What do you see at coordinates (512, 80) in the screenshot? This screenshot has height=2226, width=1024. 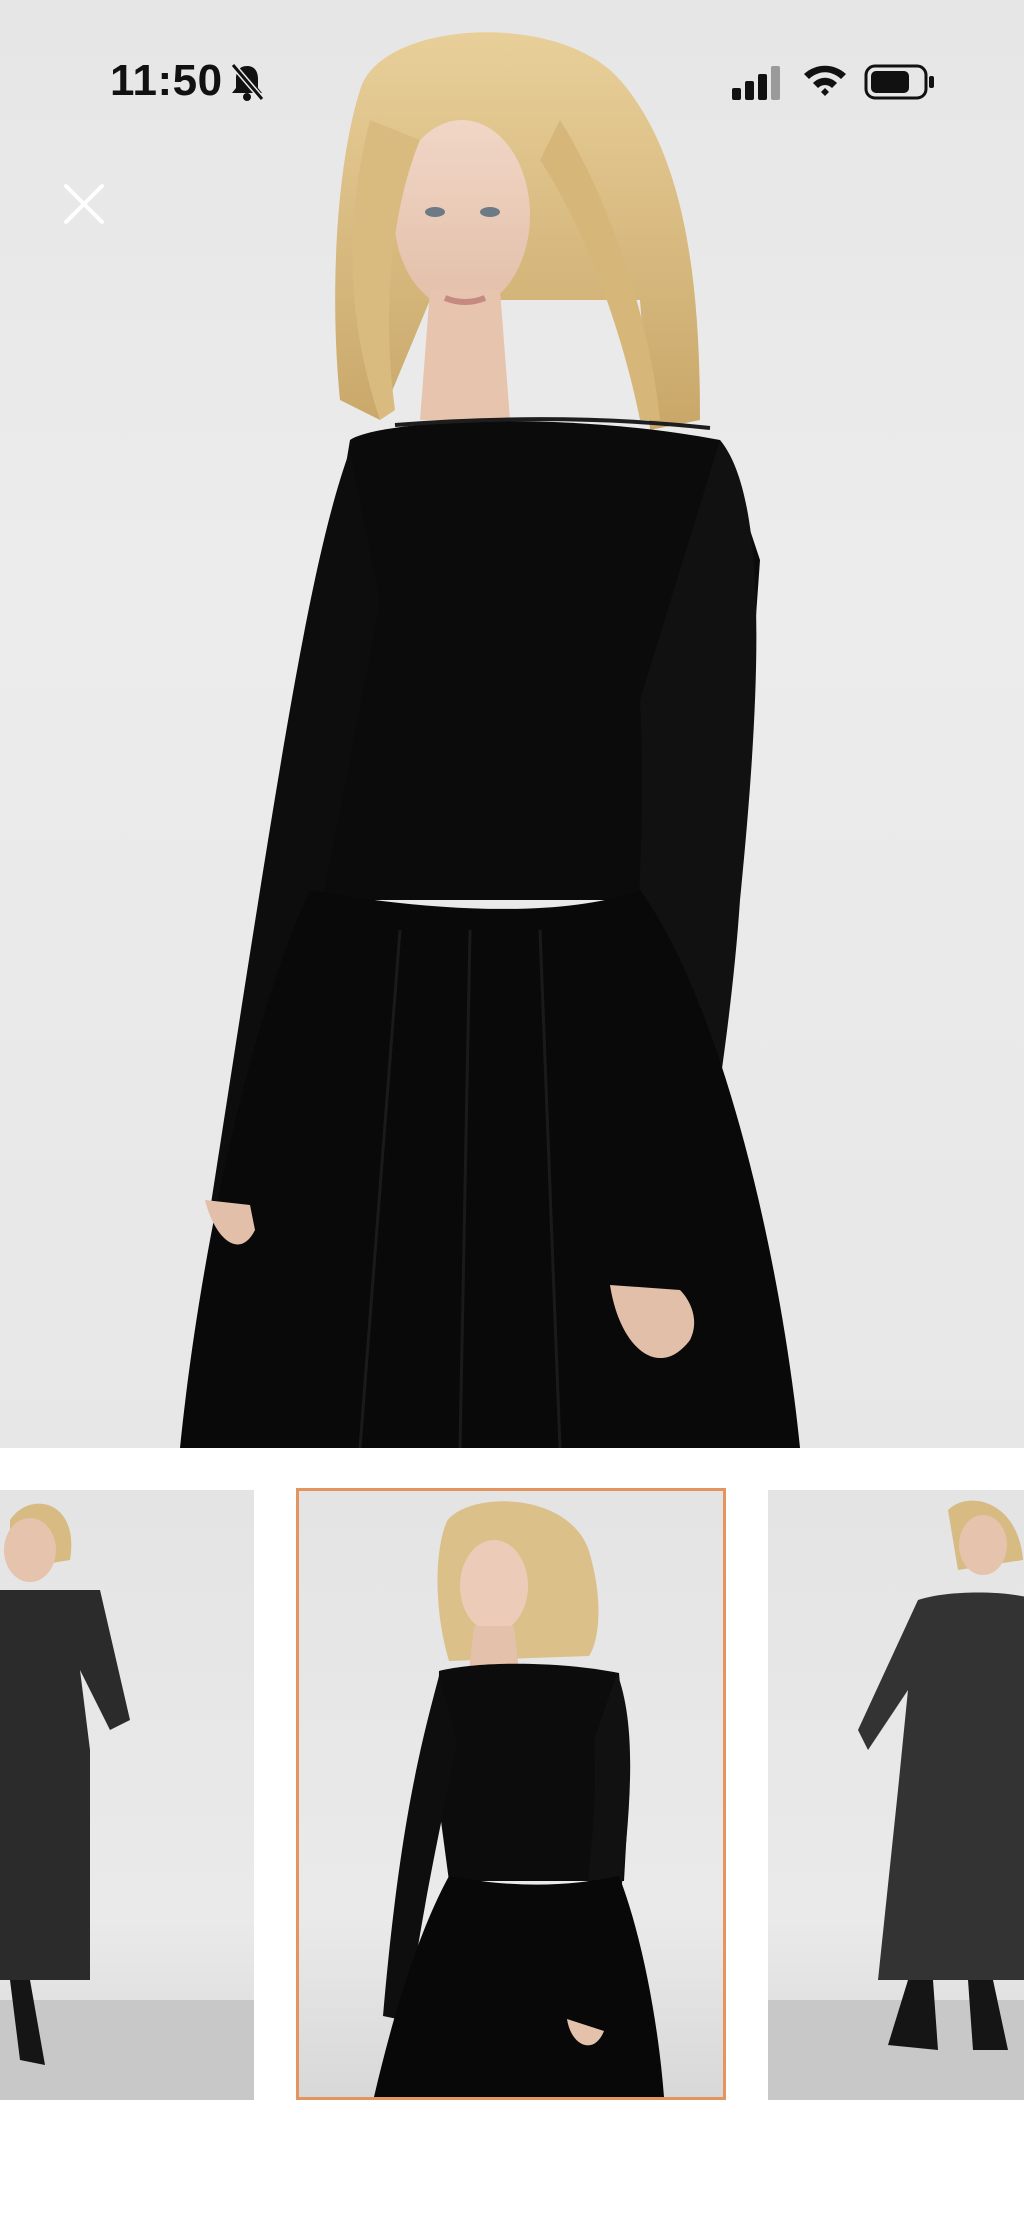 I see `status-bar: 11:50` at bounding box center [512, 80].